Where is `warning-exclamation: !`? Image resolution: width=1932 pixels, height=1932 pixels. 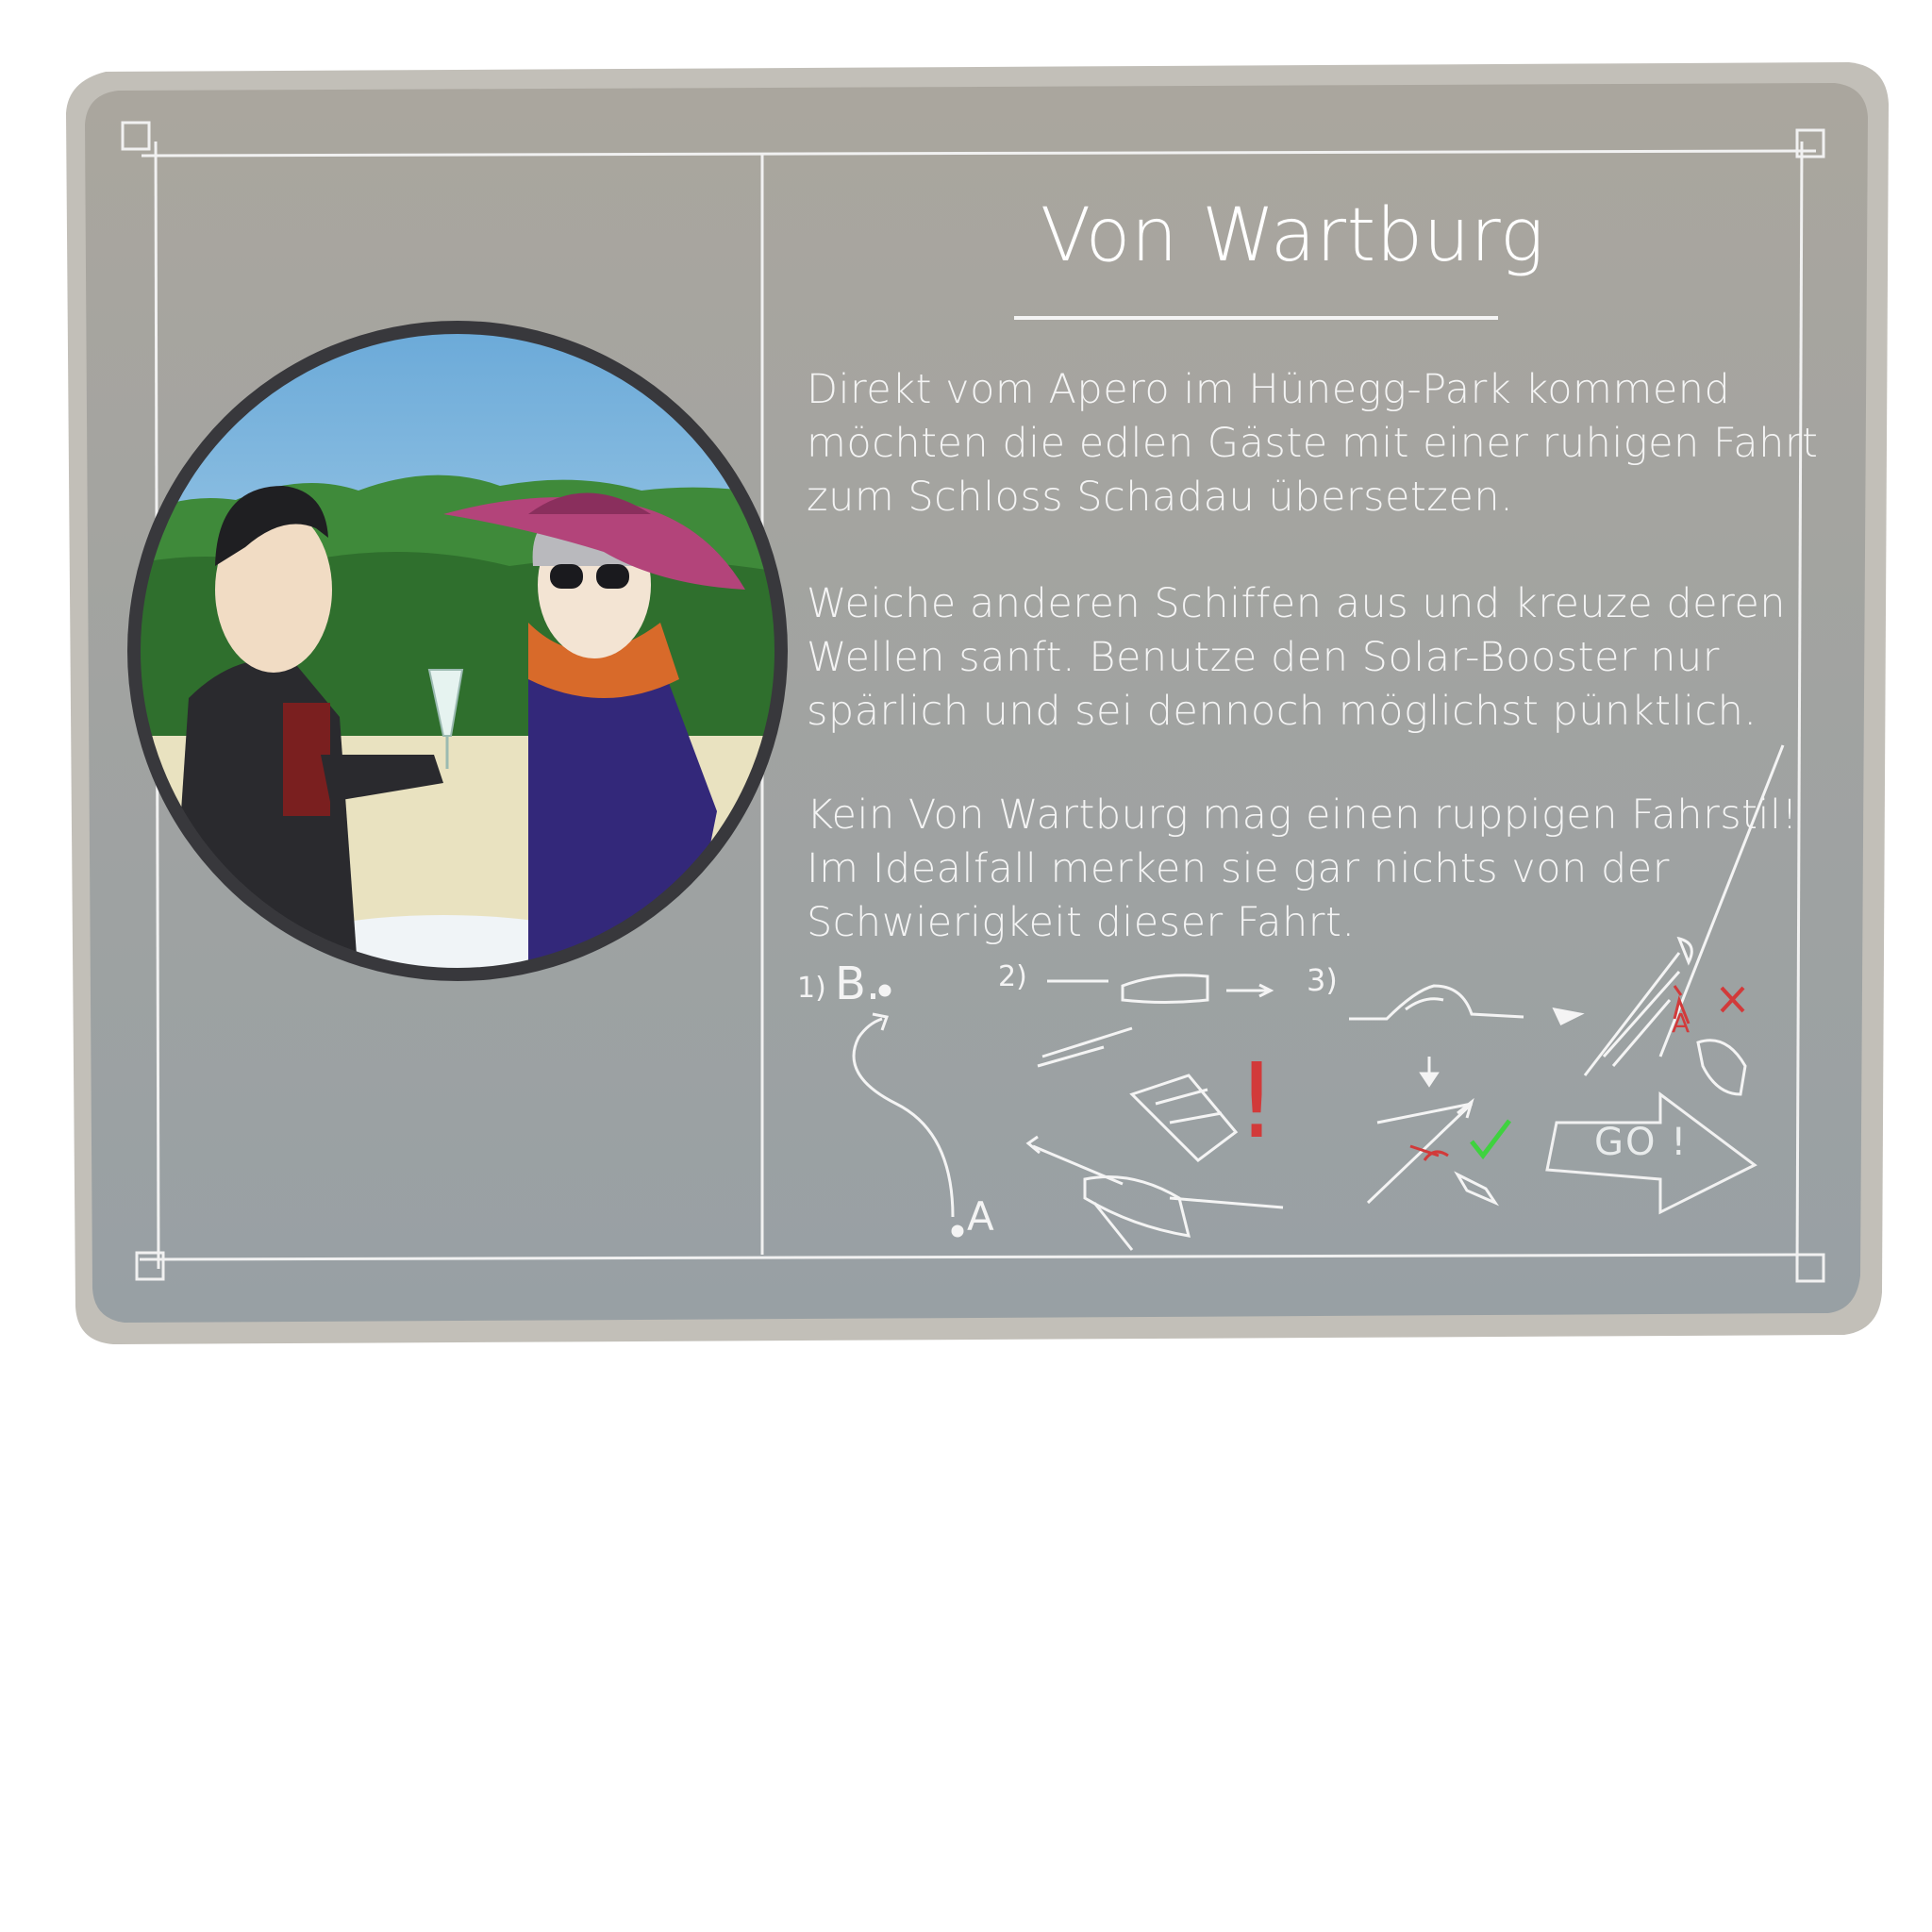 warning-exclamation: ! is located at coordinates (1256, 1101).